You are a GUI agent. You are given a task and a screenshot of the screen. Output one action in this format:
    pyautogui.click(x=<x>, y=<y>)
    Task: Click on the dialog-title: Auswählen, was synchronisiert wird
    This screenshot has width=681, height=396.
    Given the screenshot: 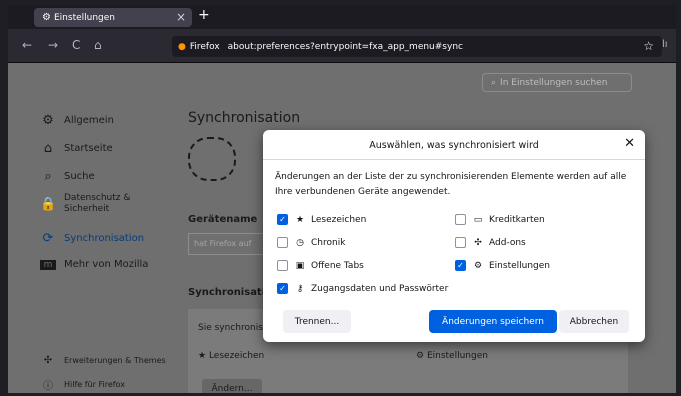 What is the action you would take?
    pyautogui.click(x=454, y=145)
    